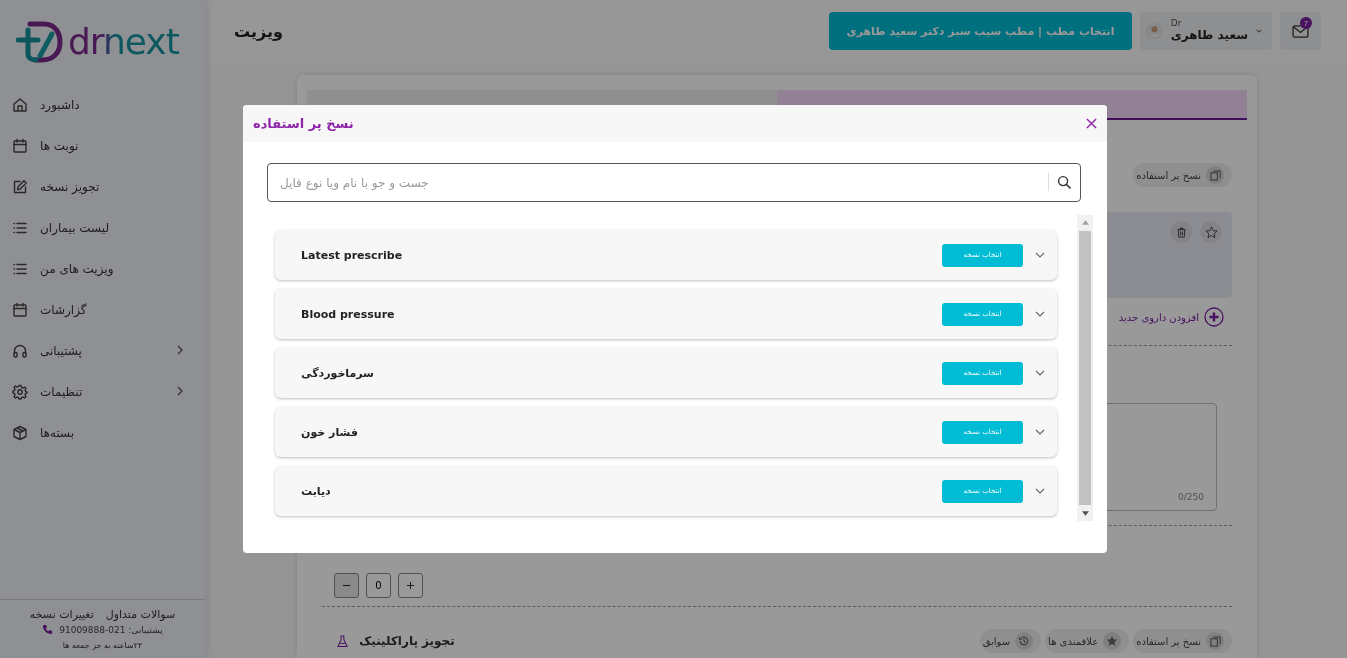 The height and width of the screenshot is (658, 1347). I want to click on sidebar-item: گزارشات, so click(102, 309).